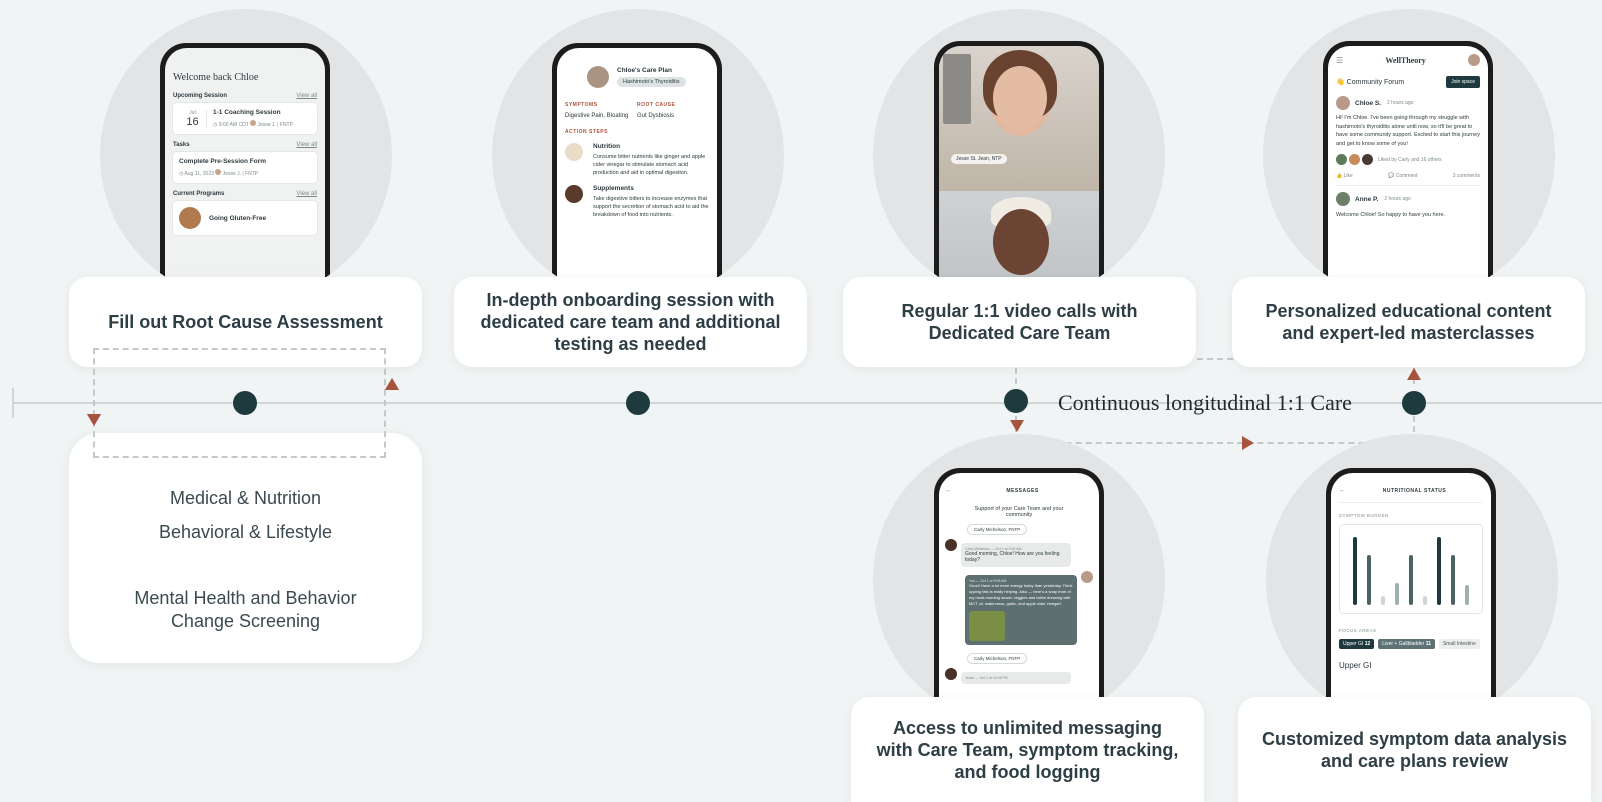 The height and width of the screenshot is (802, 1602). Describe the element at coordinates (385, 403) in the screenshot. I see `assessment-loop-right` at that location.